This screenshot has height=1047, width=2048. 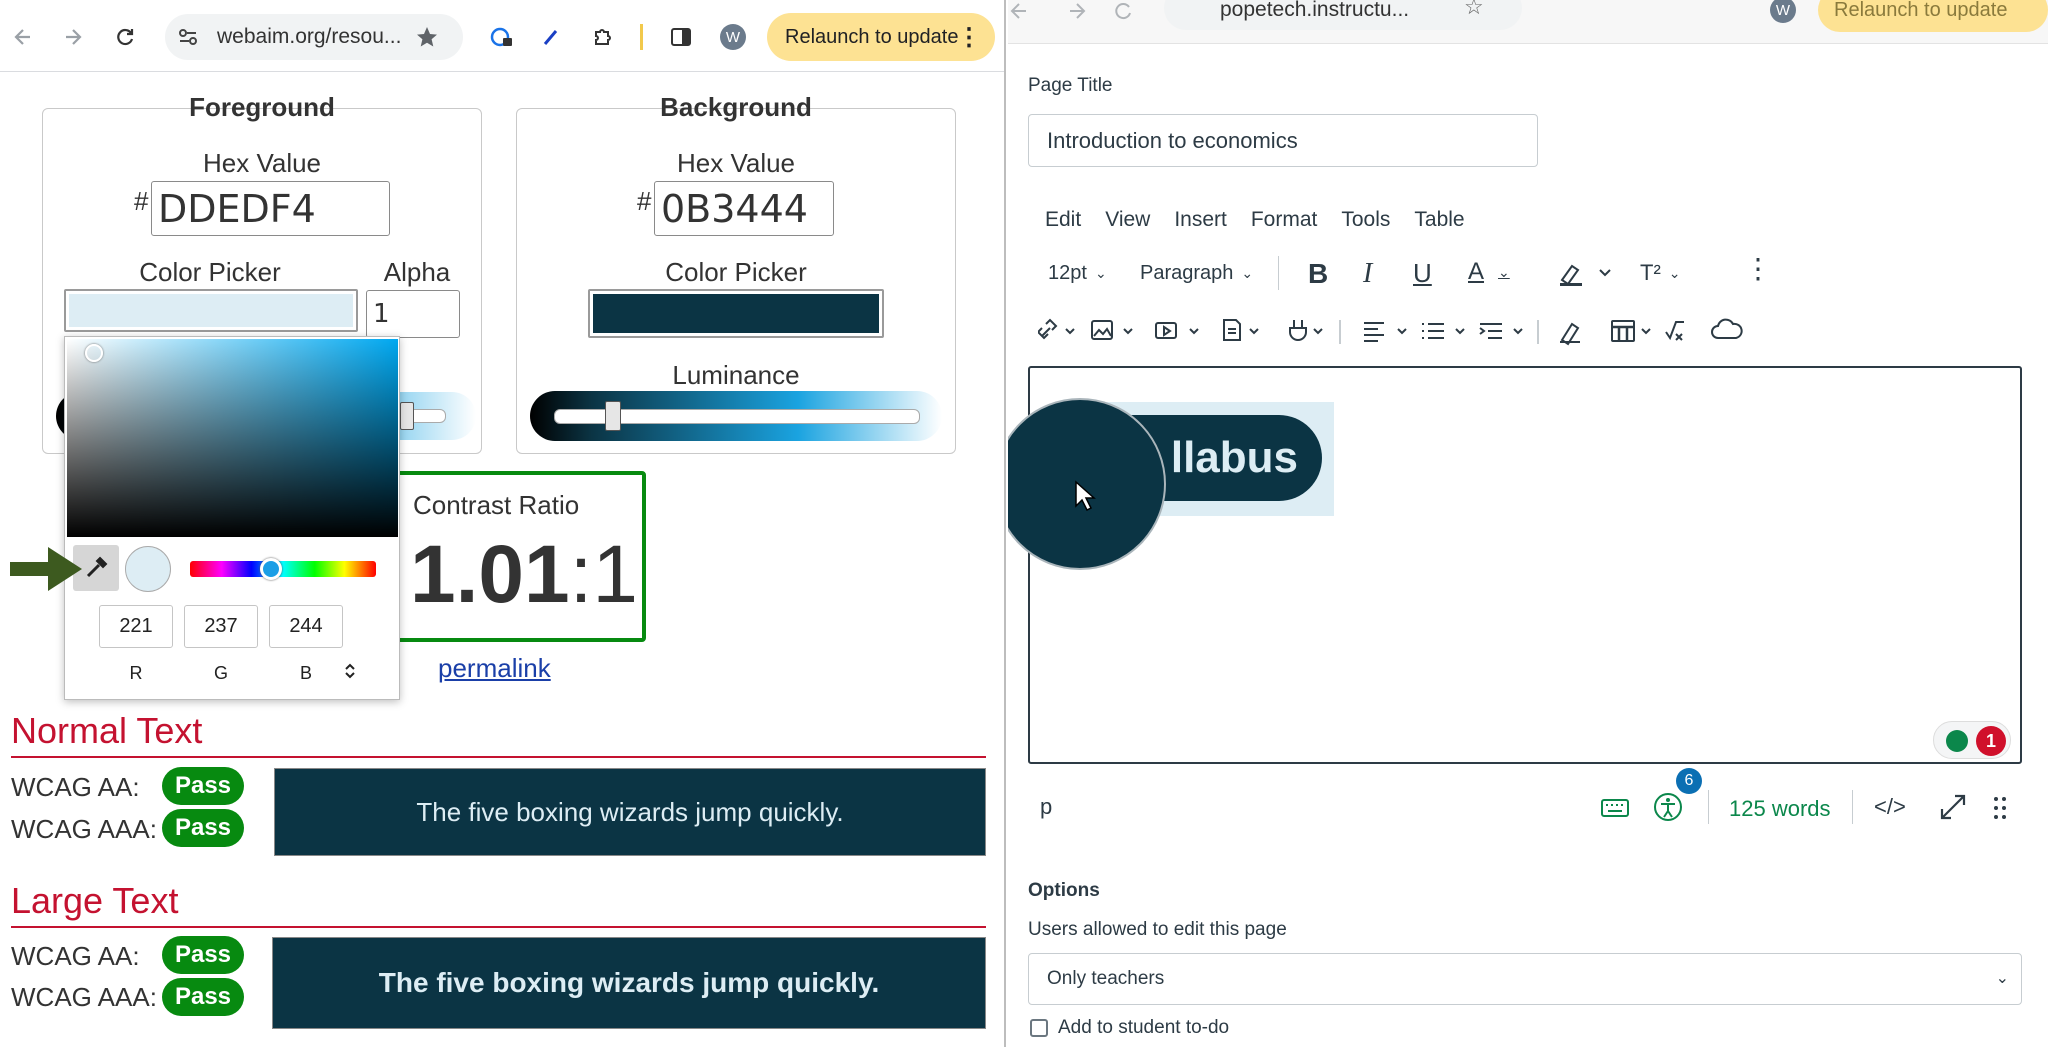 What do you see at coordinates (413, 314) in the screenshot?
I see `alpha-input: 1` at bounding box center [413, 314].